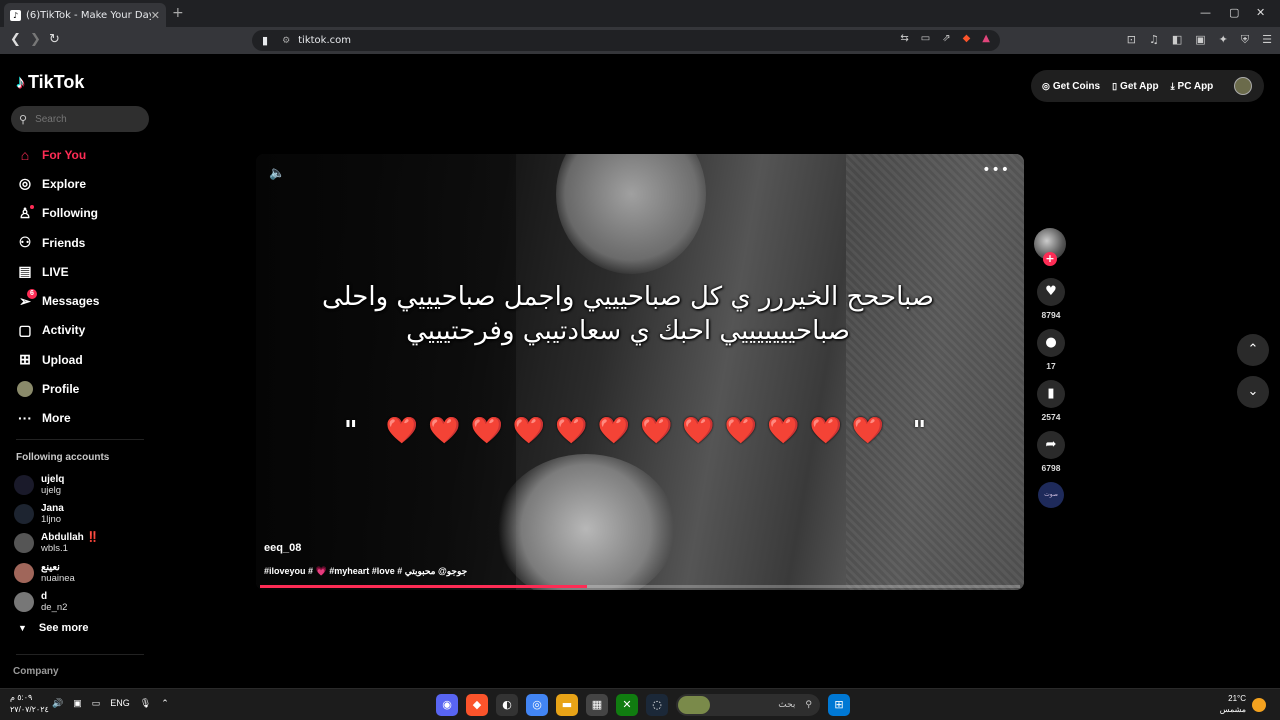  What do you see at coordinates (36, 671) in the screenshot?
I see `company-link: Company` at bounding box center [36, 671].